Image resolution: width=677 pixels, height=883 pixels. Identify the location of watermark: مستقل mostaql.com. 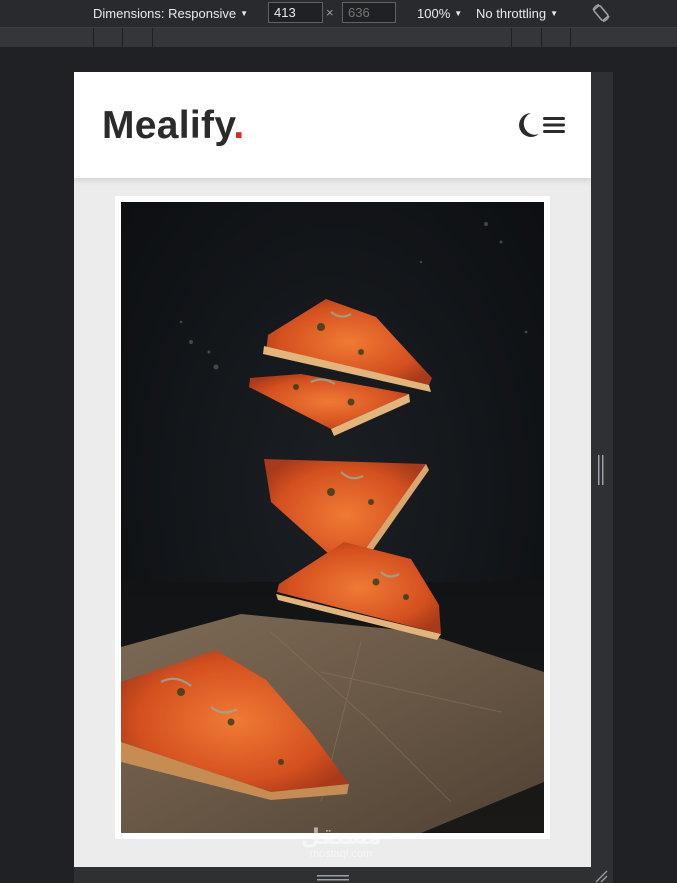
(341, 843).